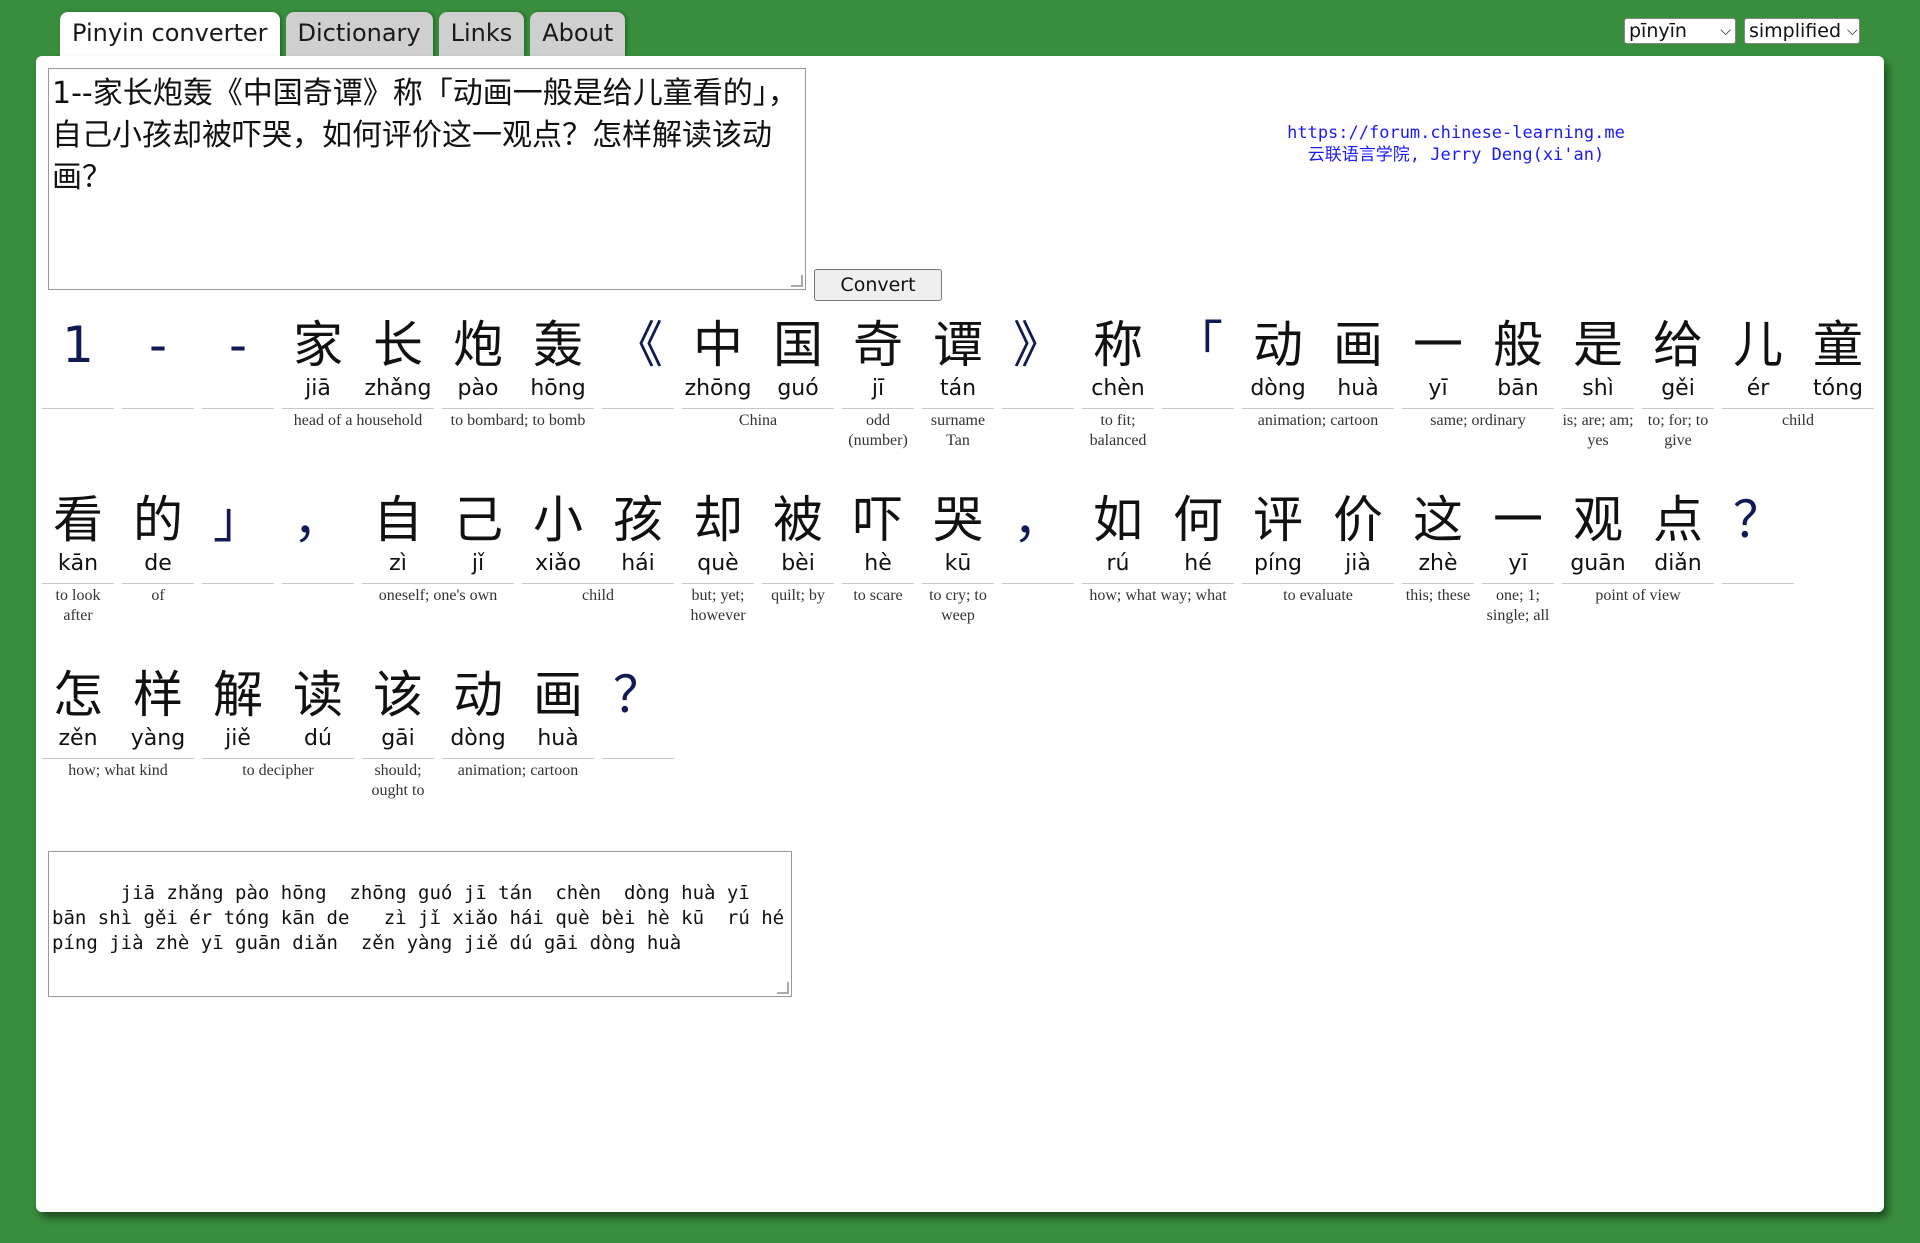  I want to click on pinyin-syllable: jī, so click(878, 388).